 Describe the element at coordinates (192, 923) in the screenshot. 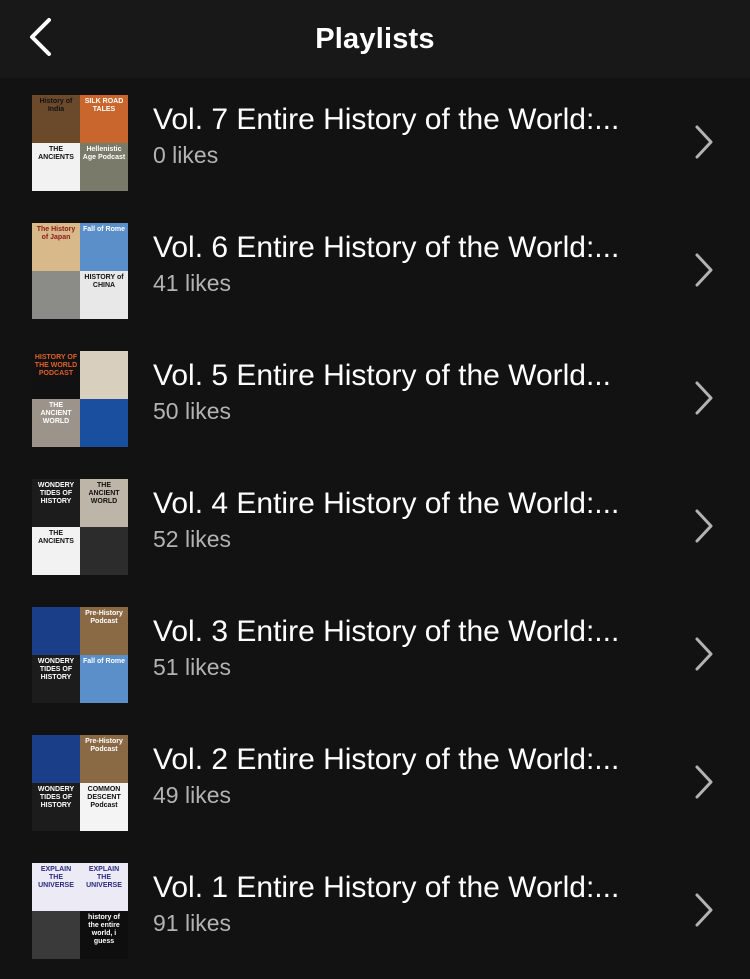

I see `playlist-likes: 91 likes` at that location.